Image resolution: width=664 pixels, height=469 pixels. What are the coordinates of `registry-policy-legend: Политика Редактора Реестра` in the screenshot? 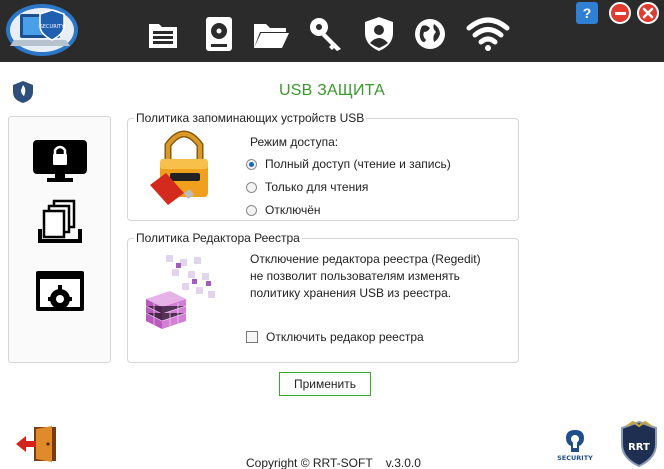 It's located at (218, 238).